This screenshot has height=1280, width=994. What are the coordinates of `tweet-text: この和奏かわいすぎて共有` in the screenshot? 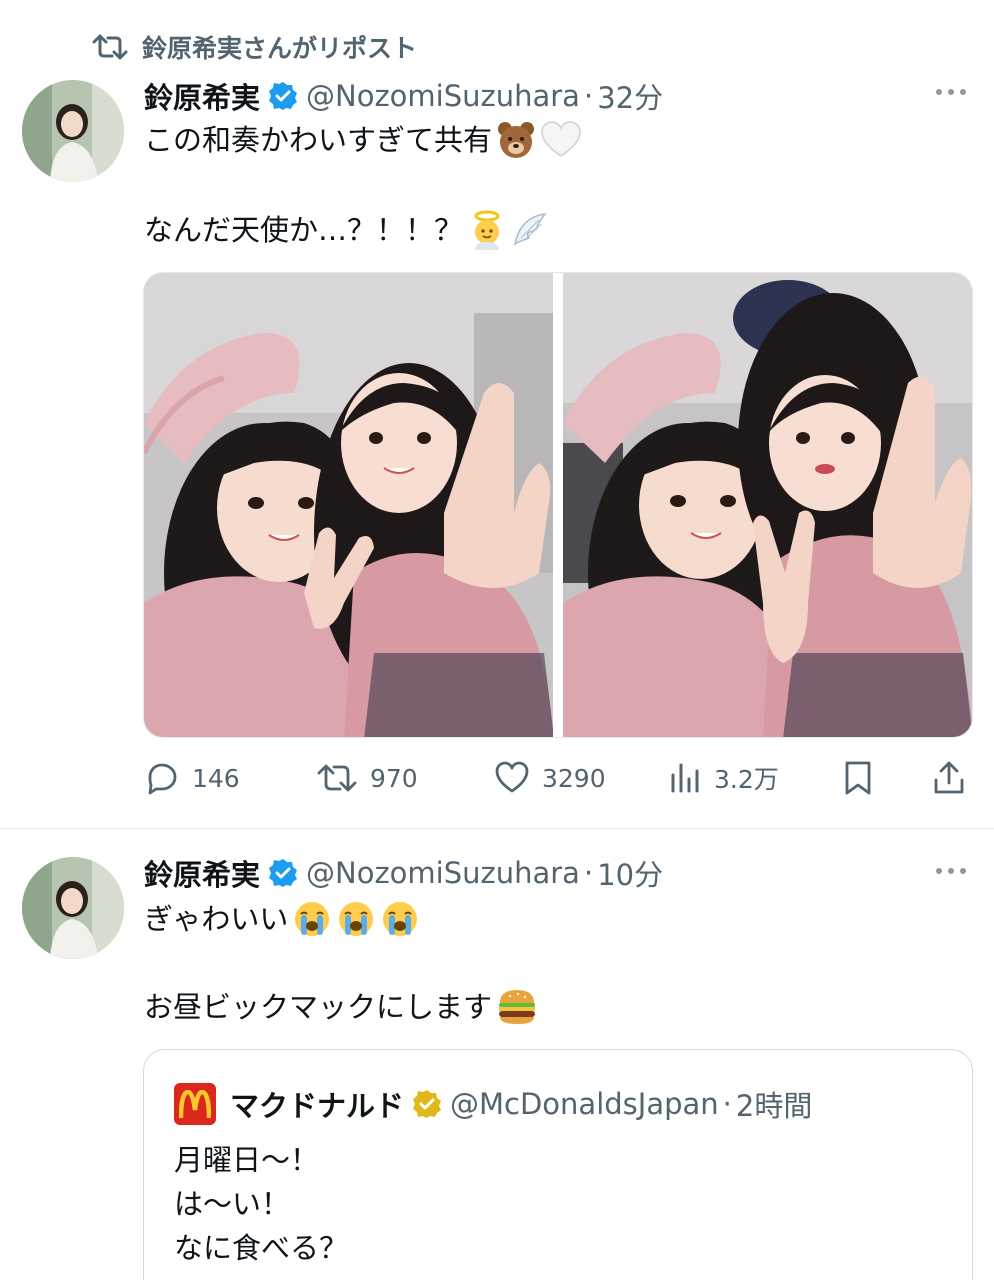 It's located at (318, 140).